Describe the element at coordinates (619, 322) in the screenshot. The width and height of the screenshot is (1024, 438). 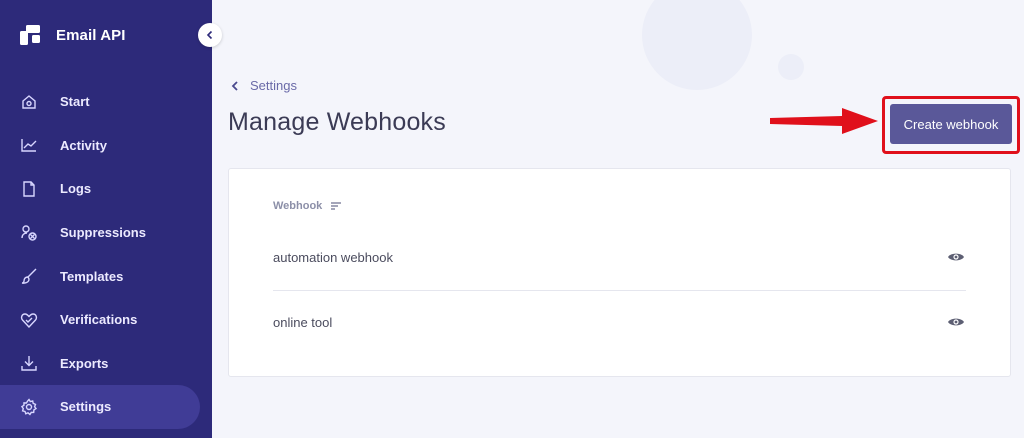
I see `table-row: online tool` at that location.